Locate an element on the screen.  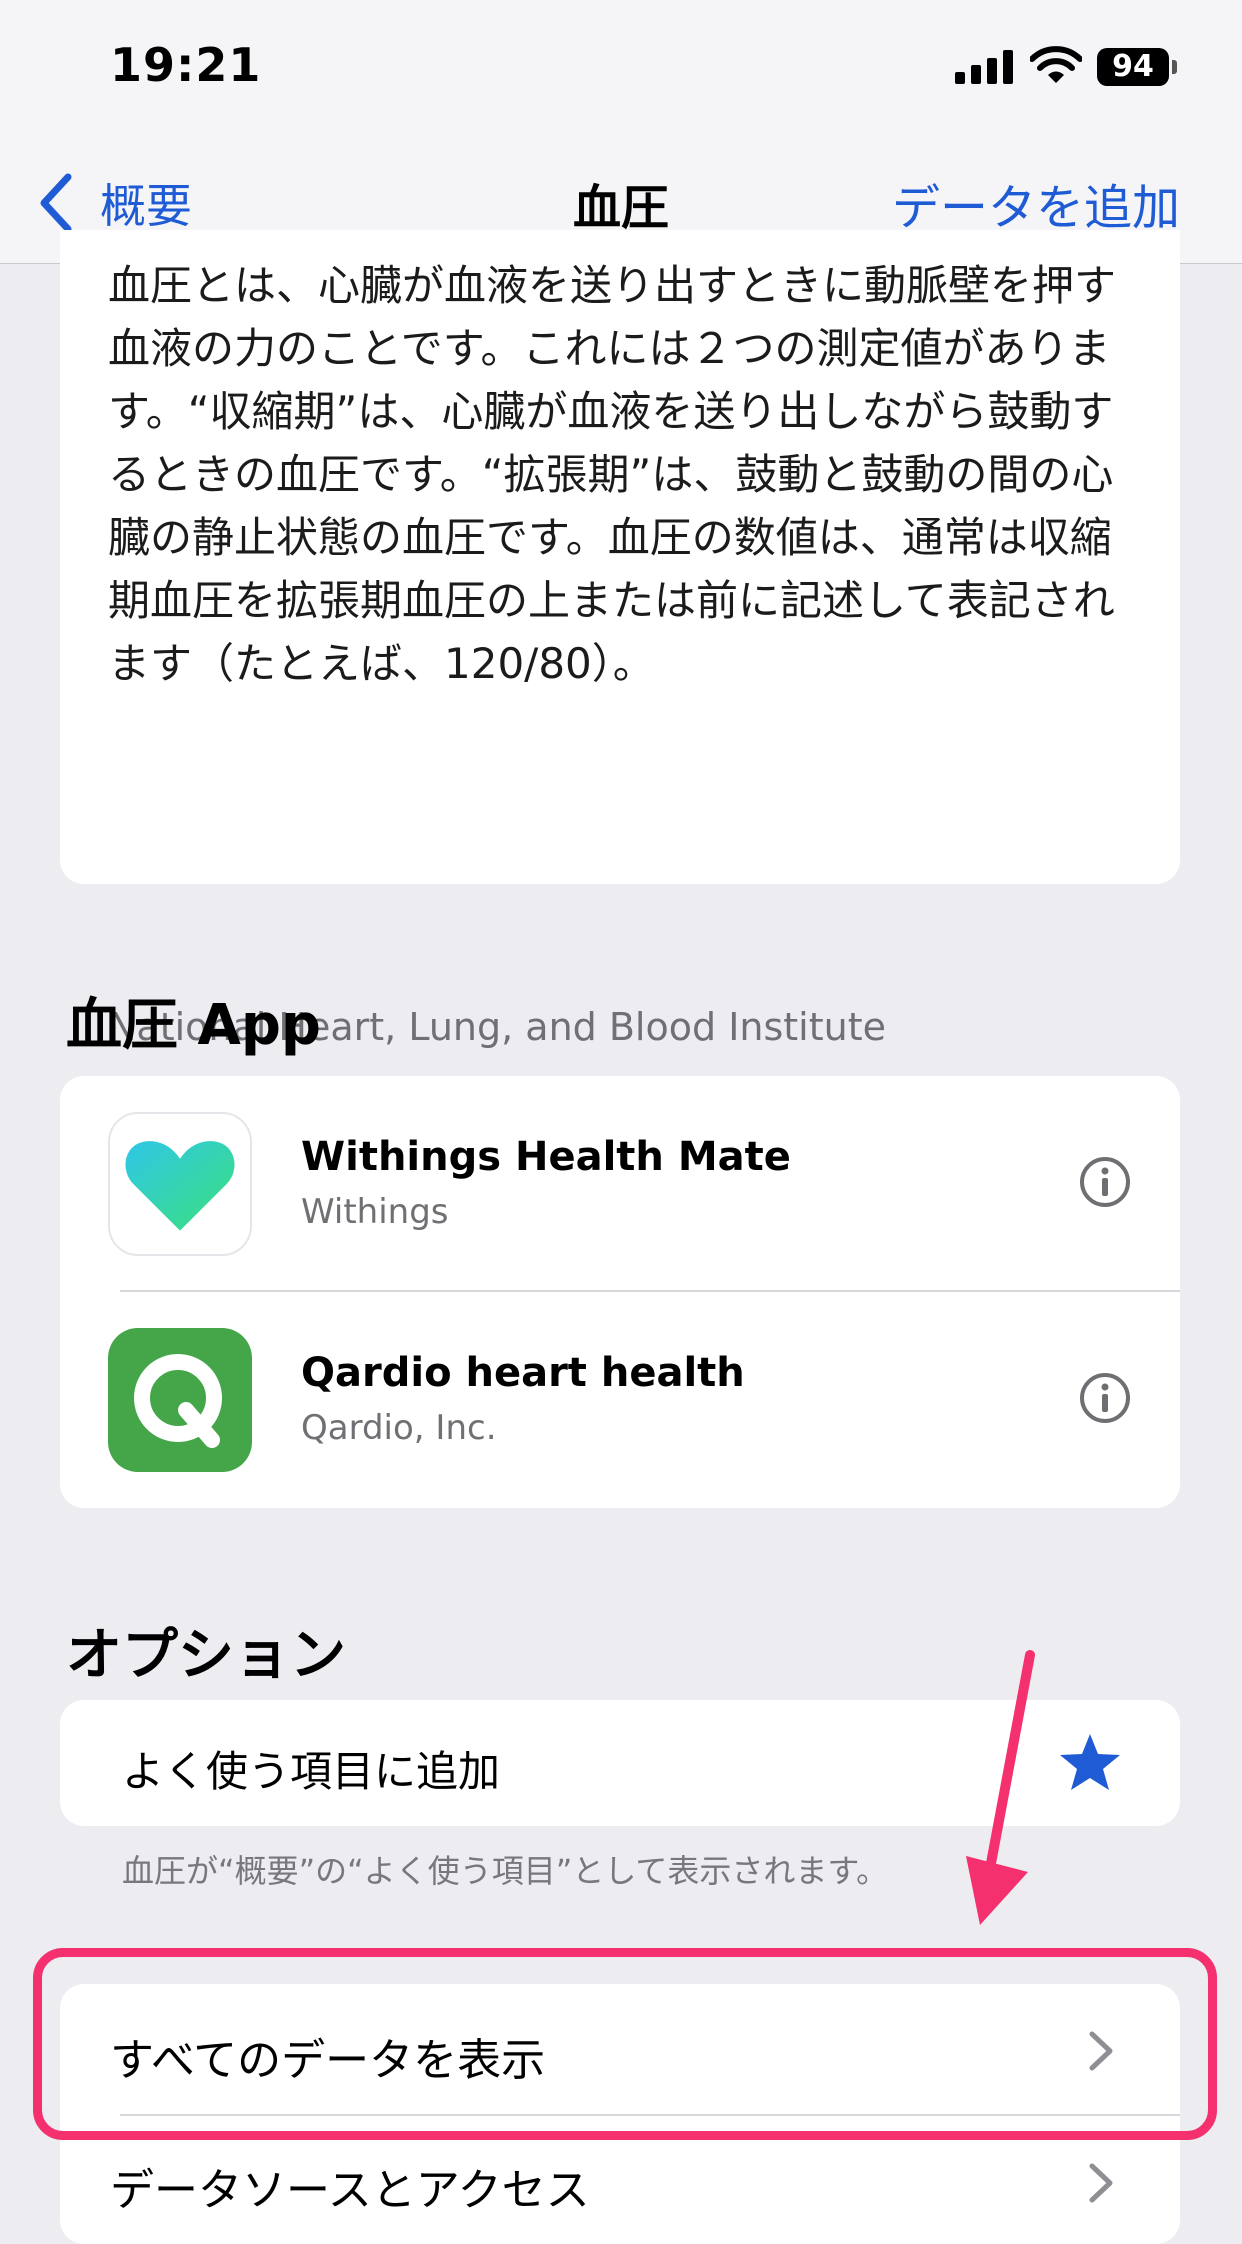
list-divider is located at coordinates (650, 1291).